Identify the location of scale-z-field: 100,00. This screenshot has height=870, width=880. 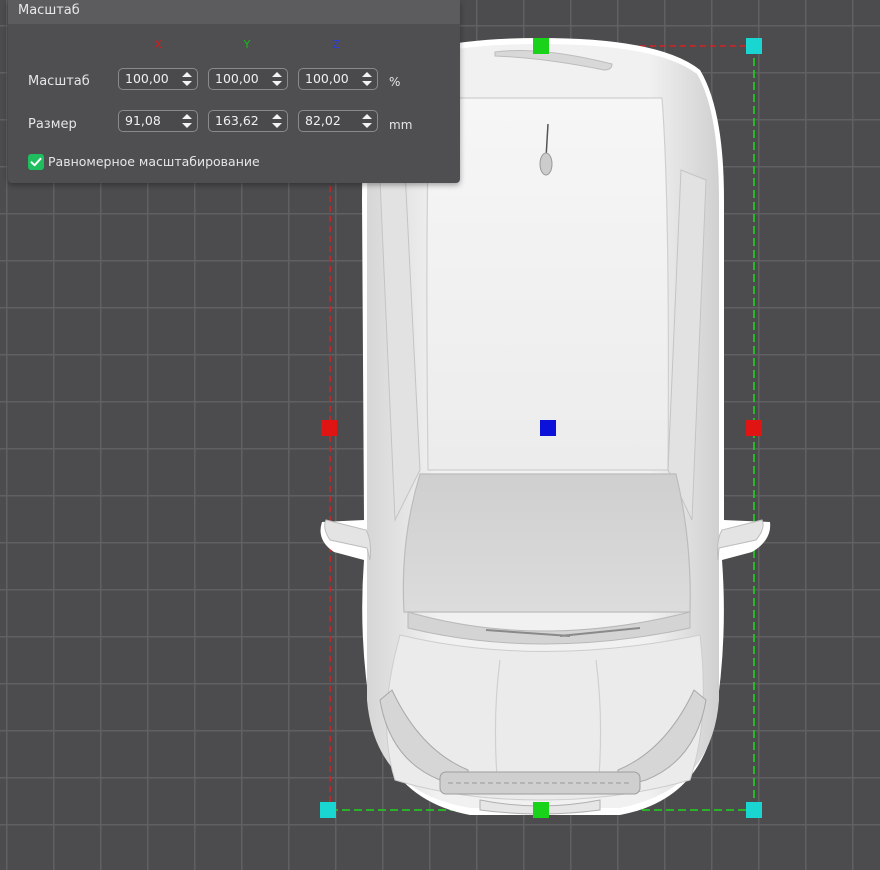
(338, 79).